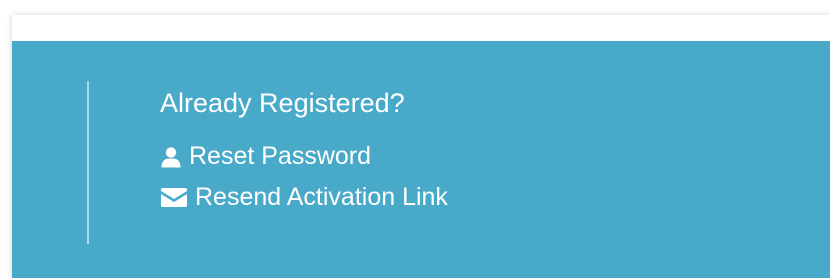  Describe the element at coordinates (88, 162) in the screenshot. I see `vertical-divider` at that location.